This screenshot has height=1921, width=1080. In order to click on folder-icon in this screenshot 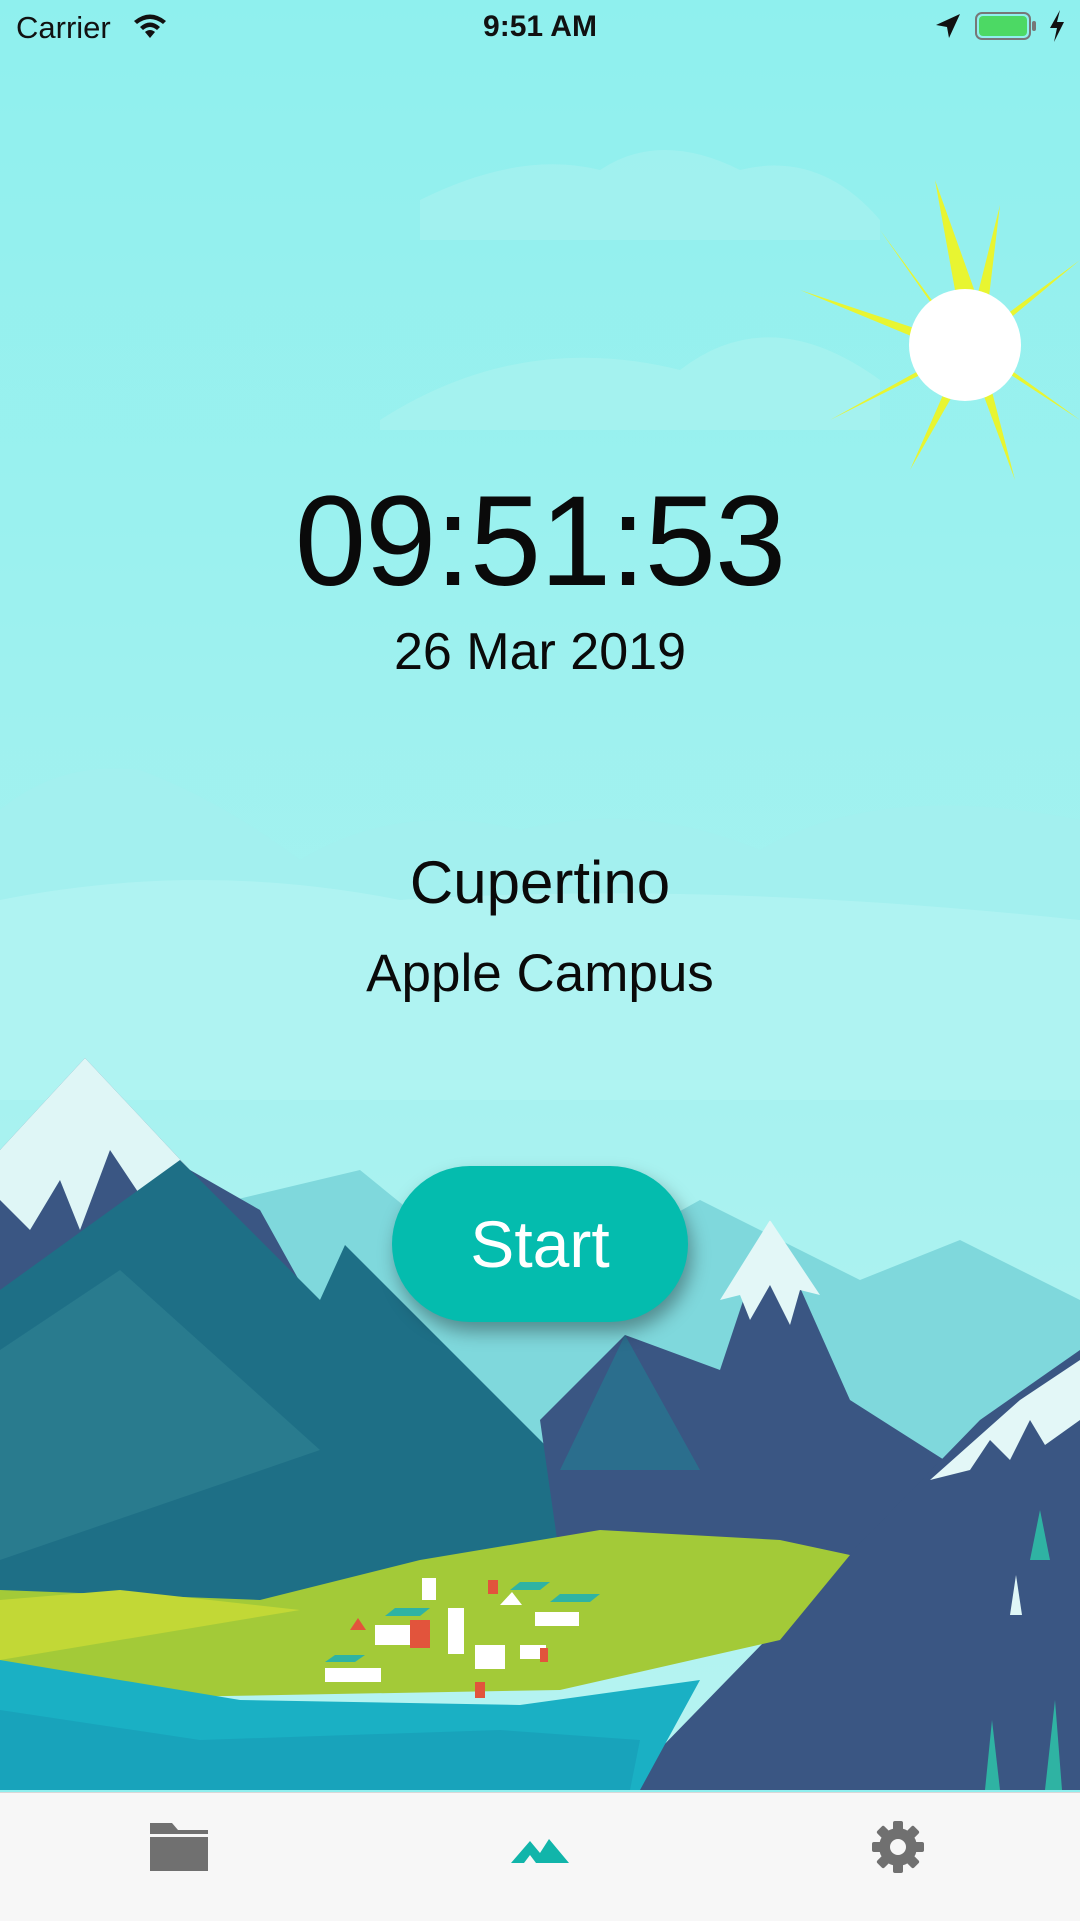, I will do `click(179, 1847)`.